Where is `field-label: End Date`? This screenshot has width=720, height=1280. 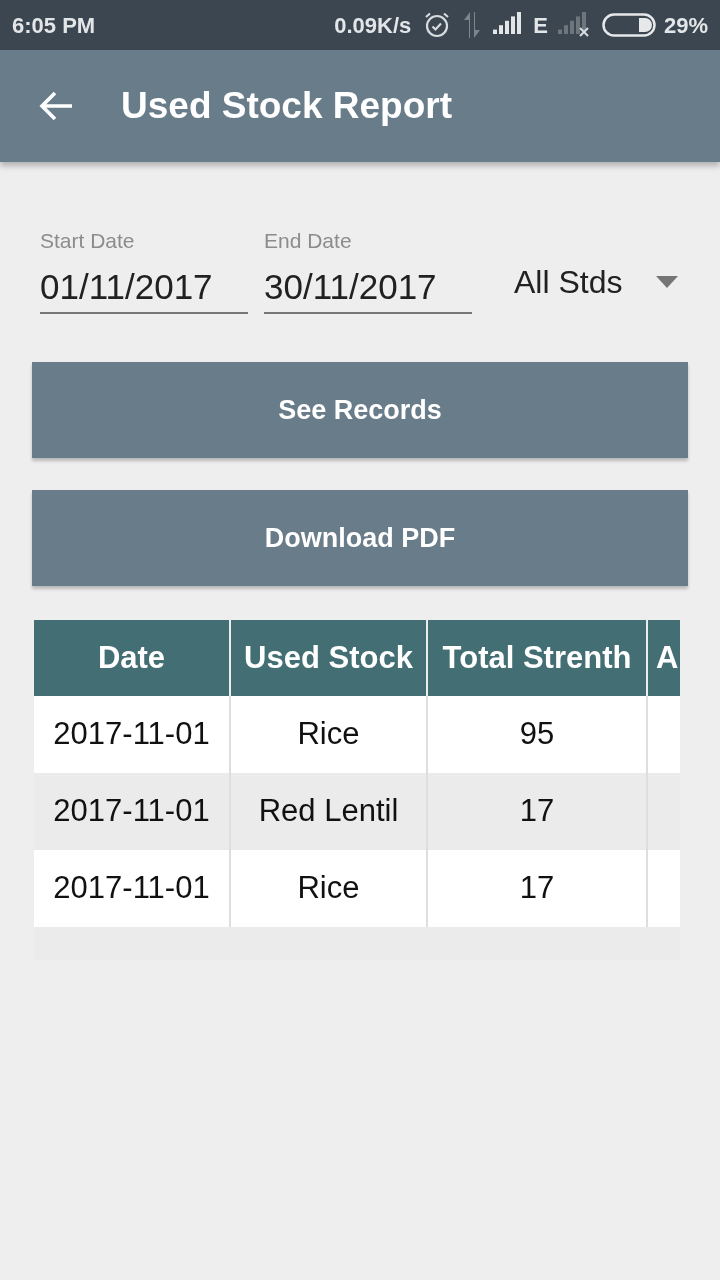
field-label: End Date is located at coordinates (308, 241).